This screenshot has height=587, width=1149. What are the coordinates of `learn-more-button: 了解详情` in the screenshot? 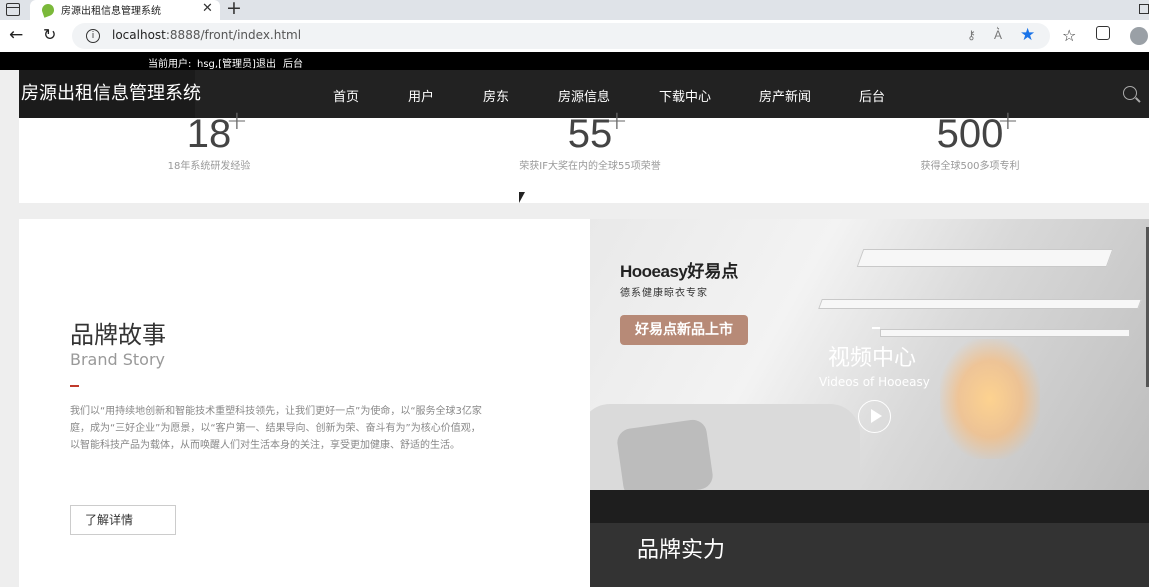 It's located at (123, 520).